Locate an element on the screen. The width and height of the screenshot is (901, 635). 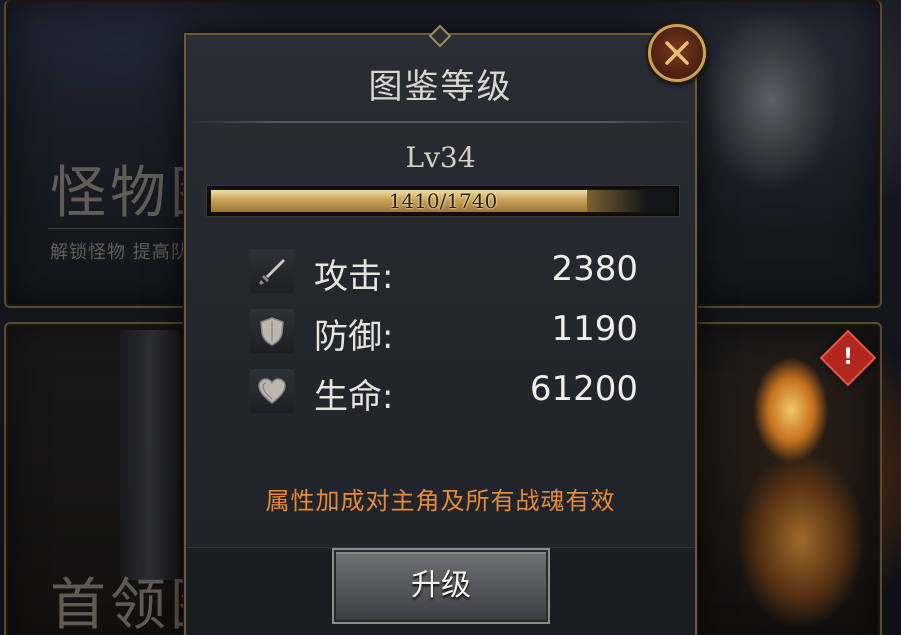
level-label: Lv34 is located at coordinates (440, 157).